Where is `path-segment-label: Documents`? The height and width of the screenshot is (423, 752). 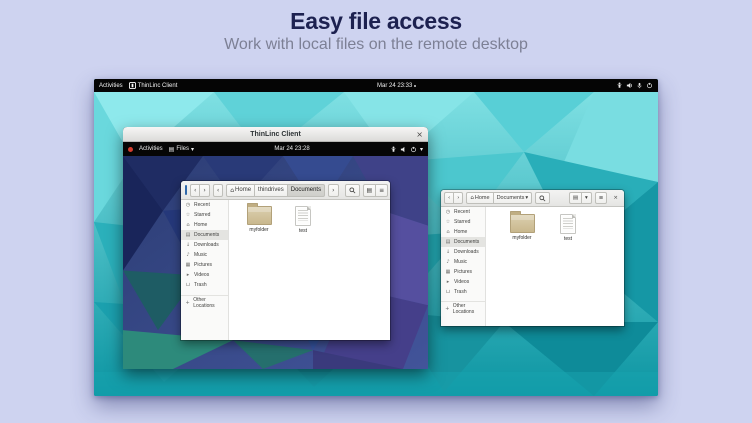
path-segment-label: Documents is located at coordinates (306, 190).